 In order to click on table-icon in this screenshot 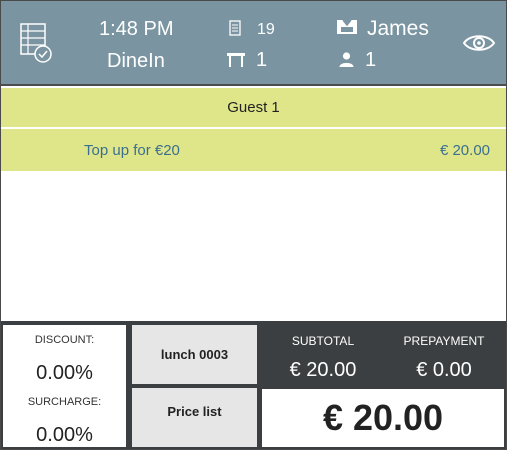, I will do `click(236, 60)`.